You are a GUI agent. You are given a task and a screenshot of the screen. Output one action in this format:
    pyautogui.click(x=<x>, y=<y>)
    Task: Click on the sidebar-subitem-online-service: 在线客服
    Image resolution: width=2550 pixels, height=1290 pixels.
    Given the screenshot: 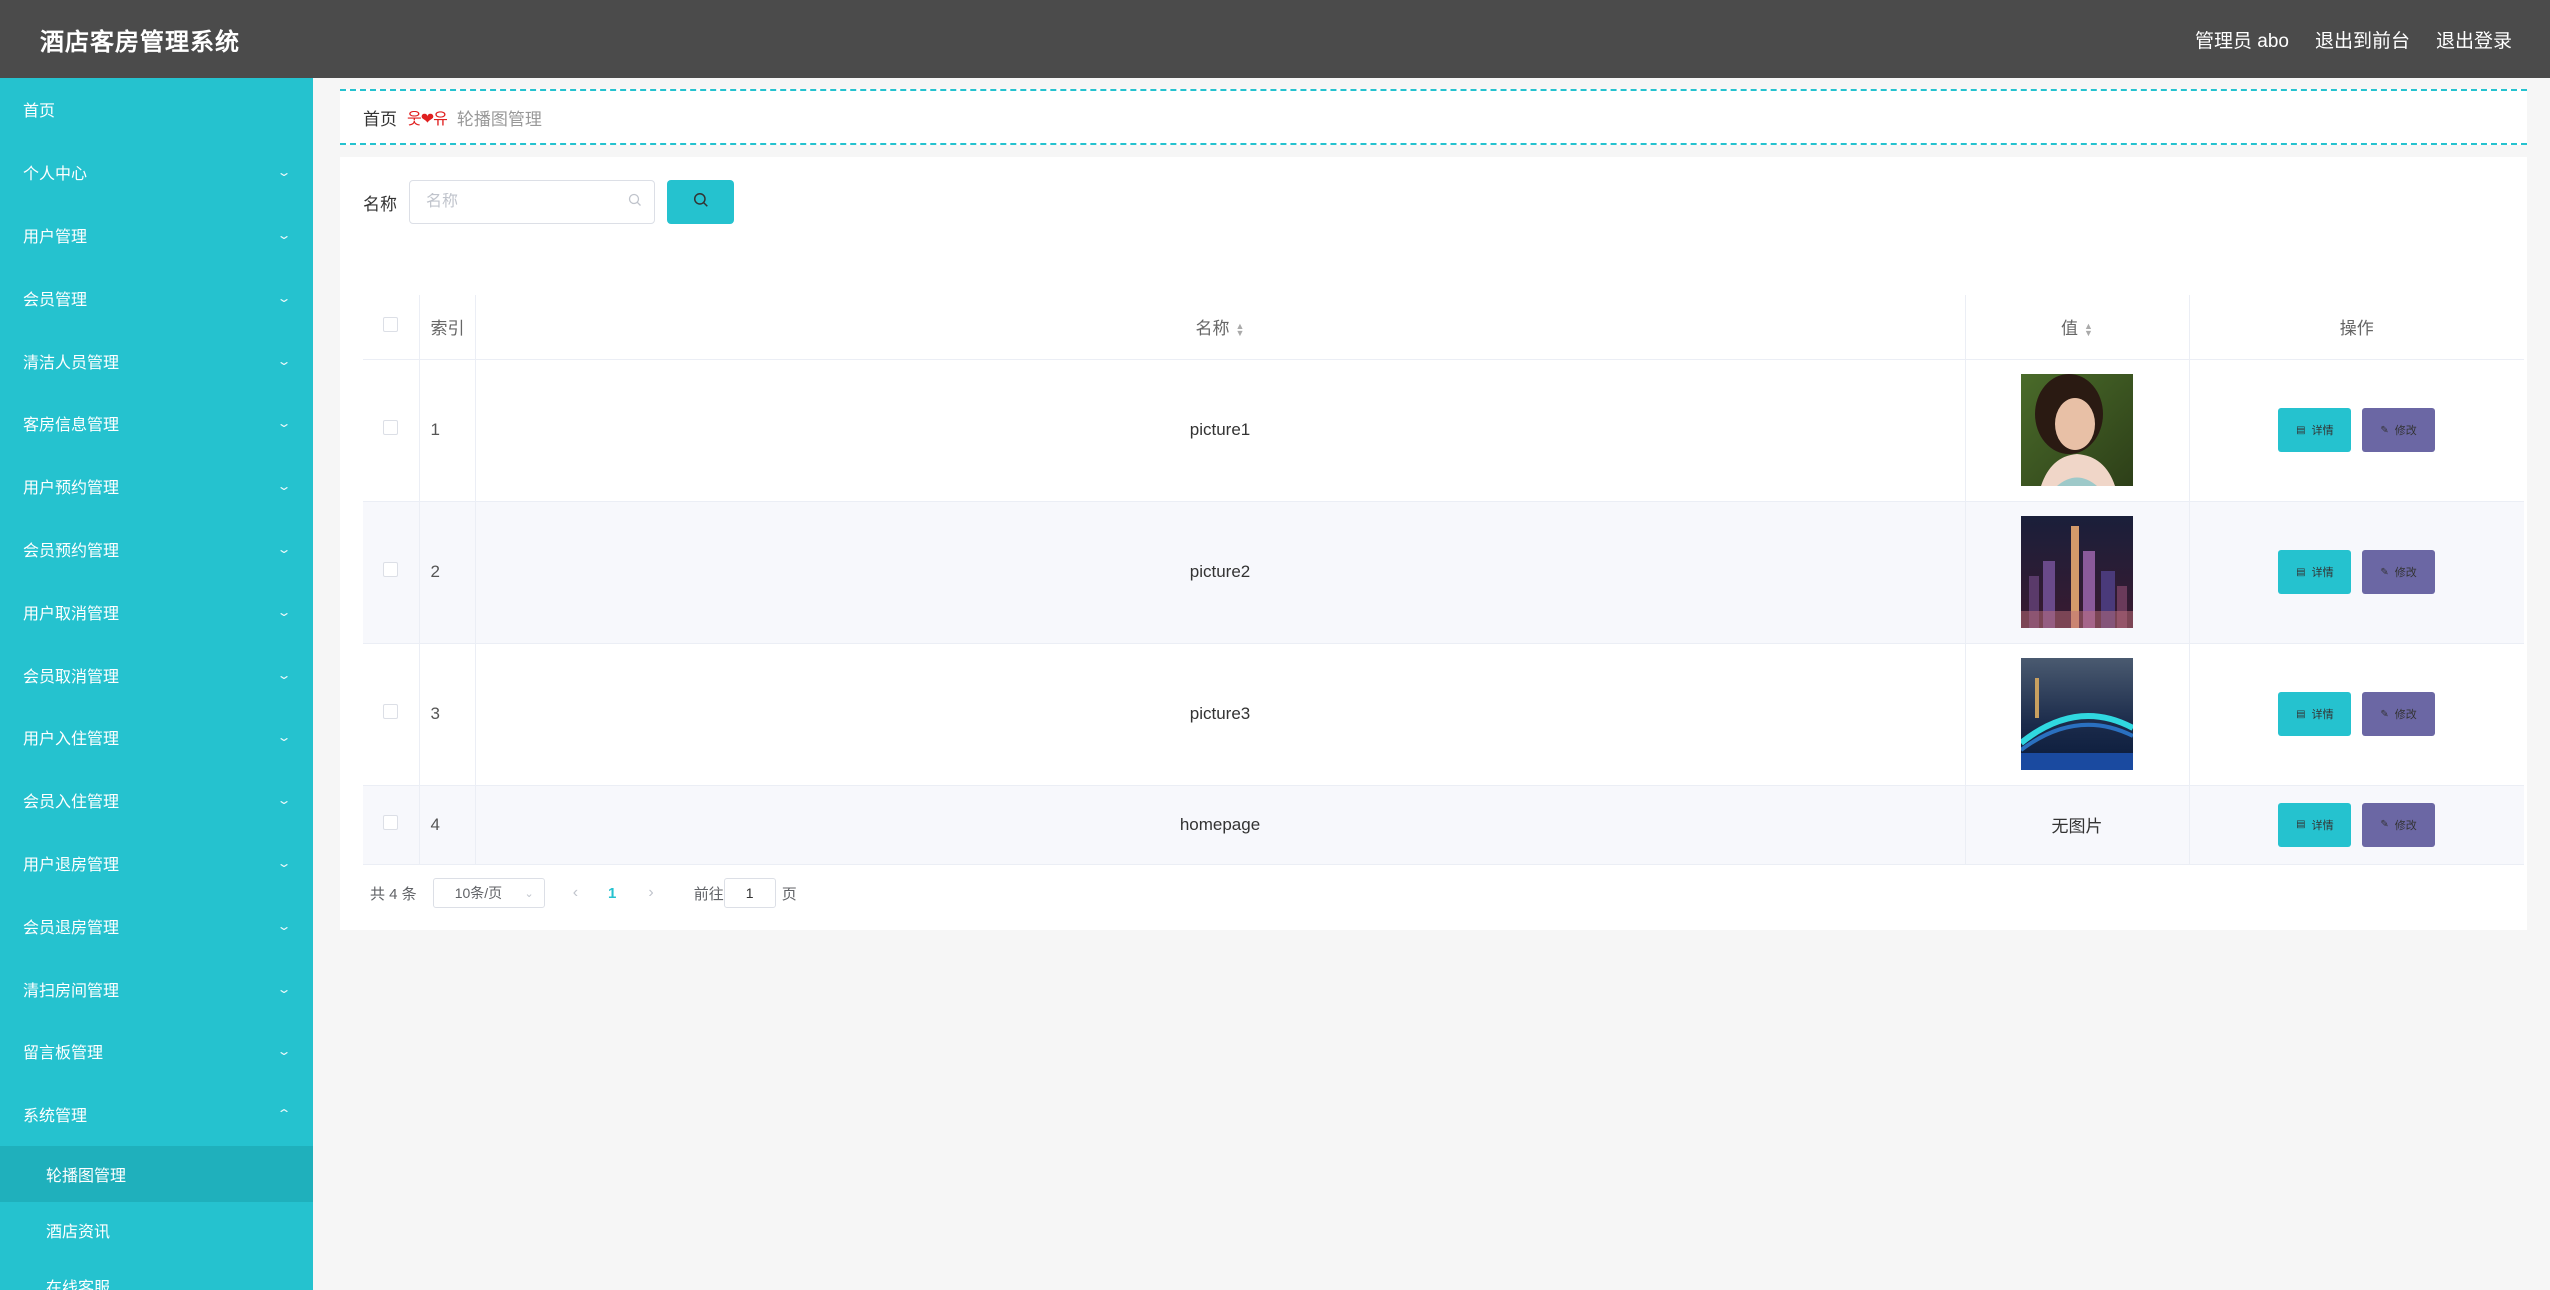 What is the action you would take?
    pyautogui.click(x=156, y=1274)
    